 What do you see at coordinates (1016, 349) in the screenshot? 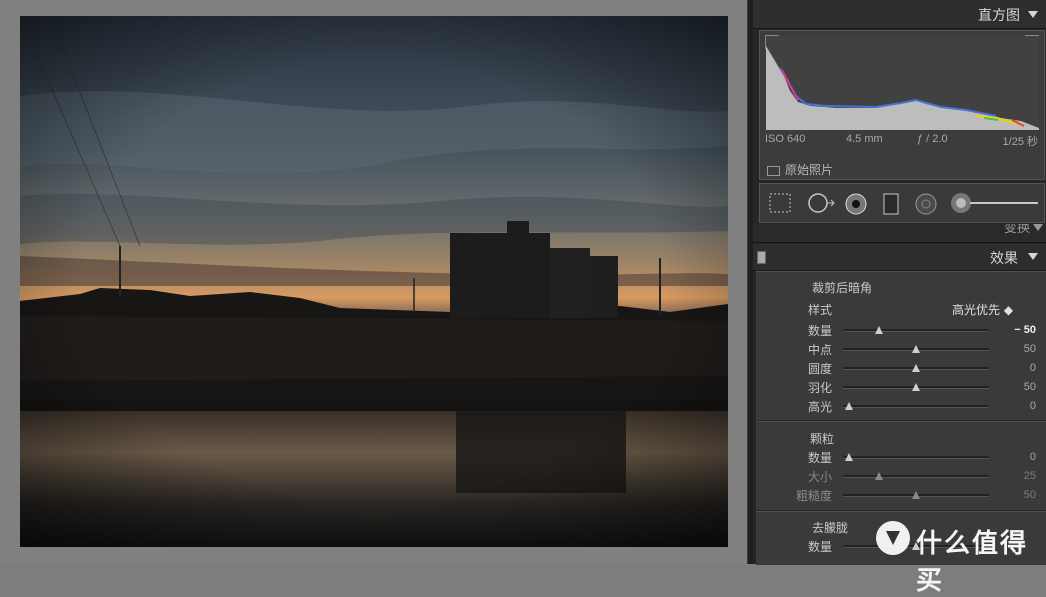
I see `vignette-midpoint-value: 50` at bounding box center [1016, 349].